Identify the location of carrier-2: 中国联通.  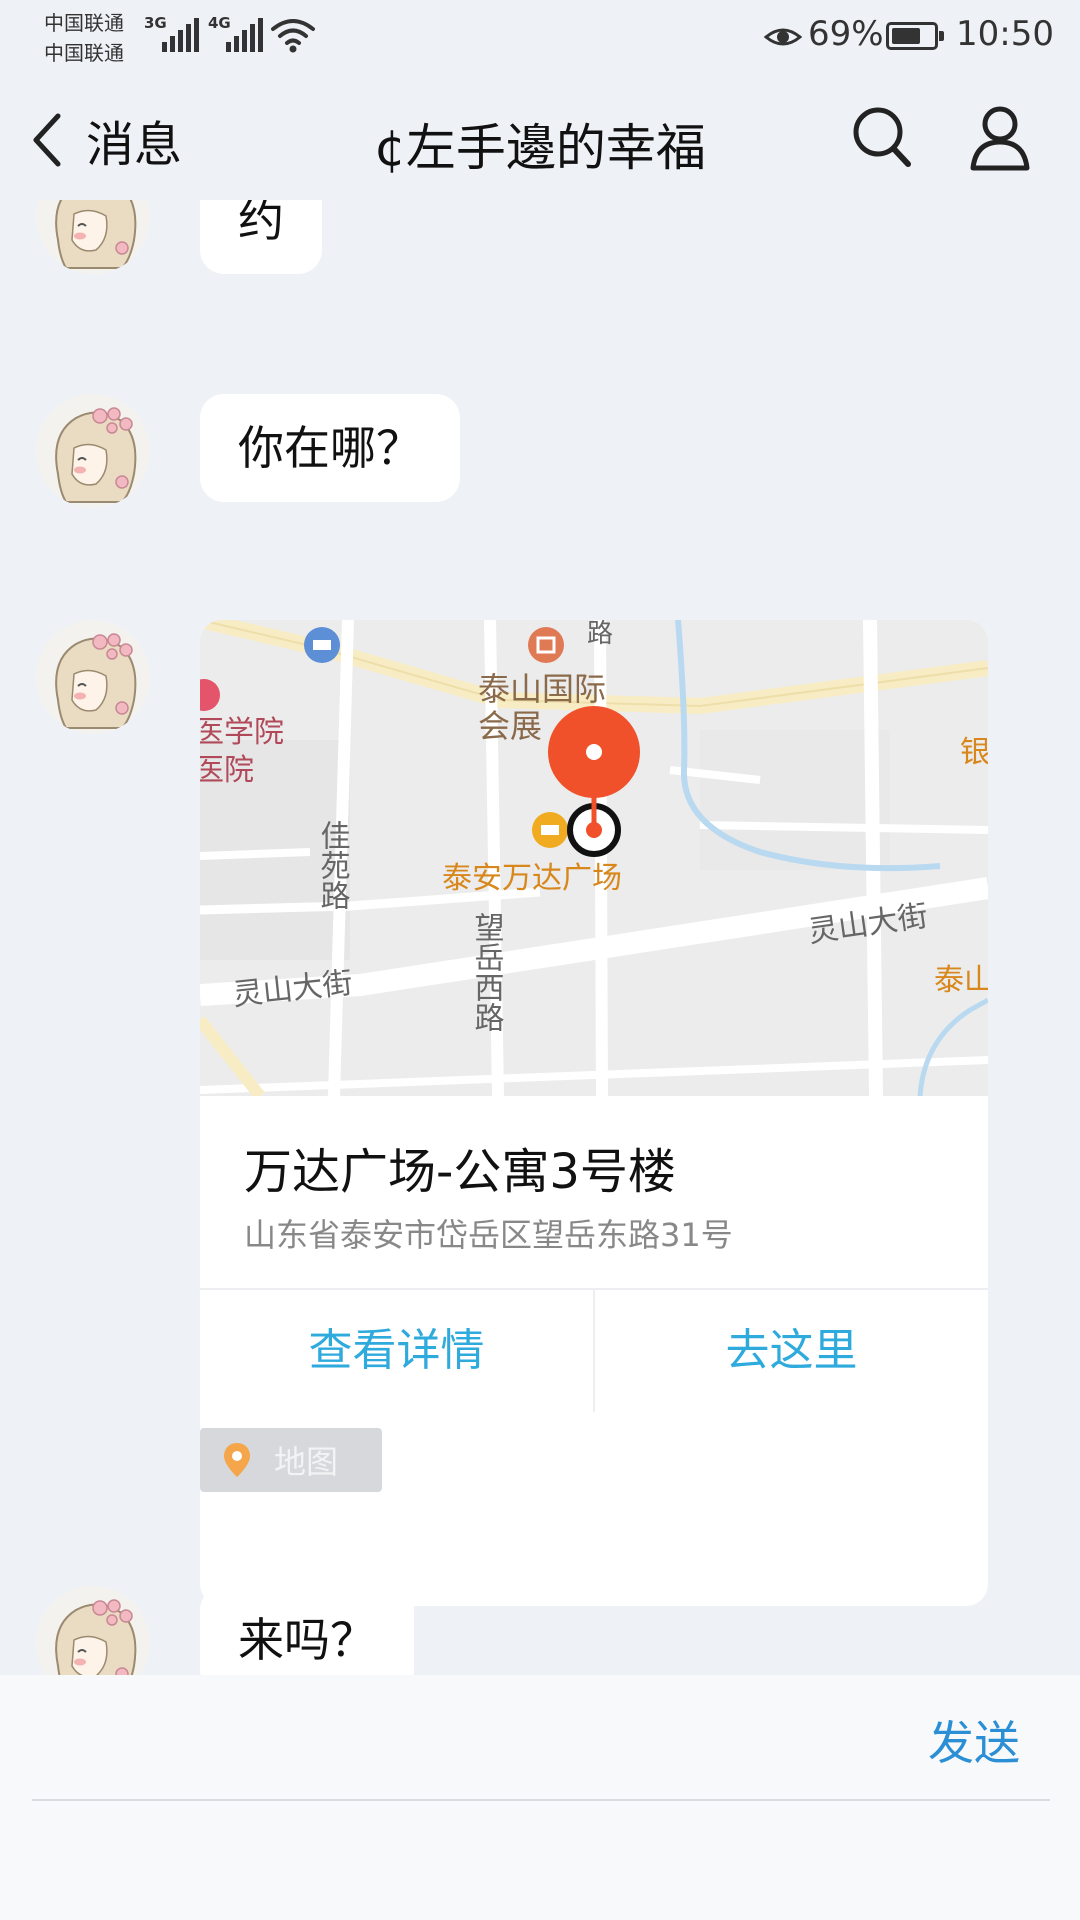
(84, 53).